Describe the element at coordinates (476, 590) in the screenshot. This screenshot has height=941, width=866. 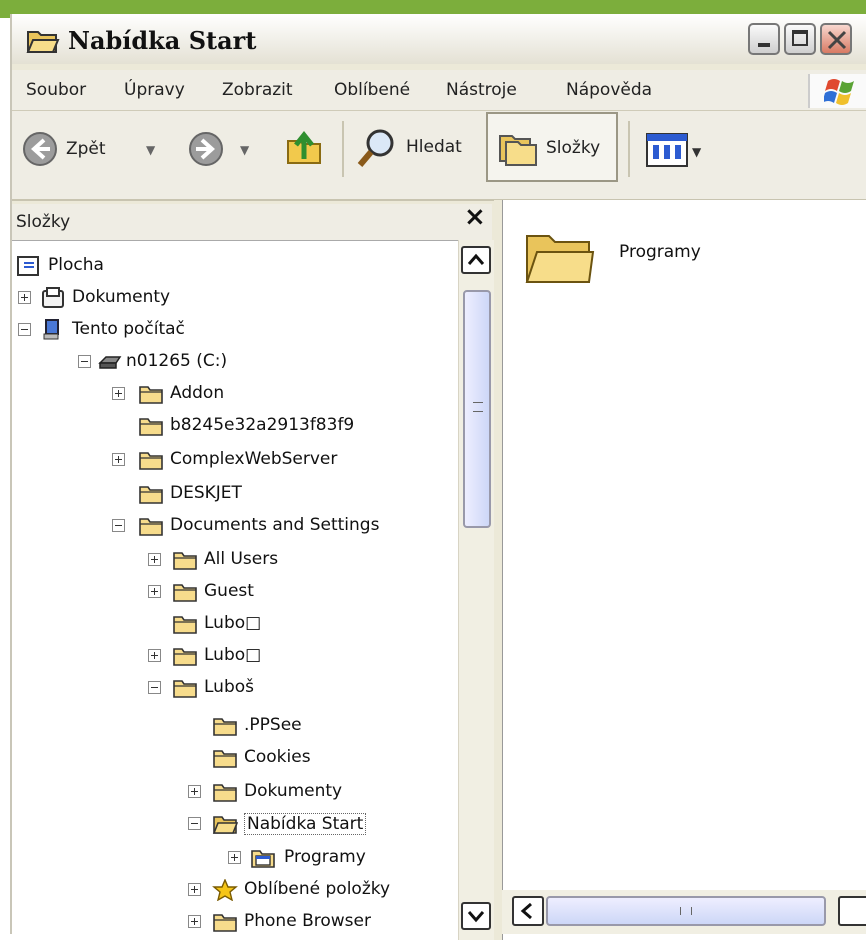
I see `tree-vertical-scrollbar` at that location.